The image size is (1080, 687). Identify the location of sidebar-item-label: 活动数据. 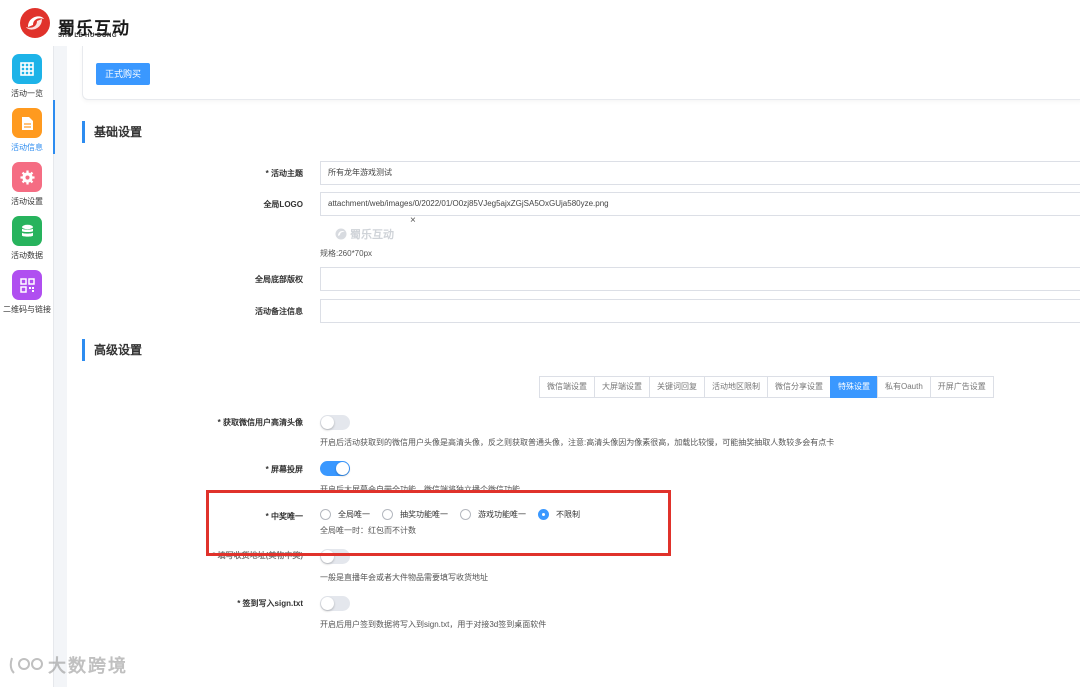
(27, 255).